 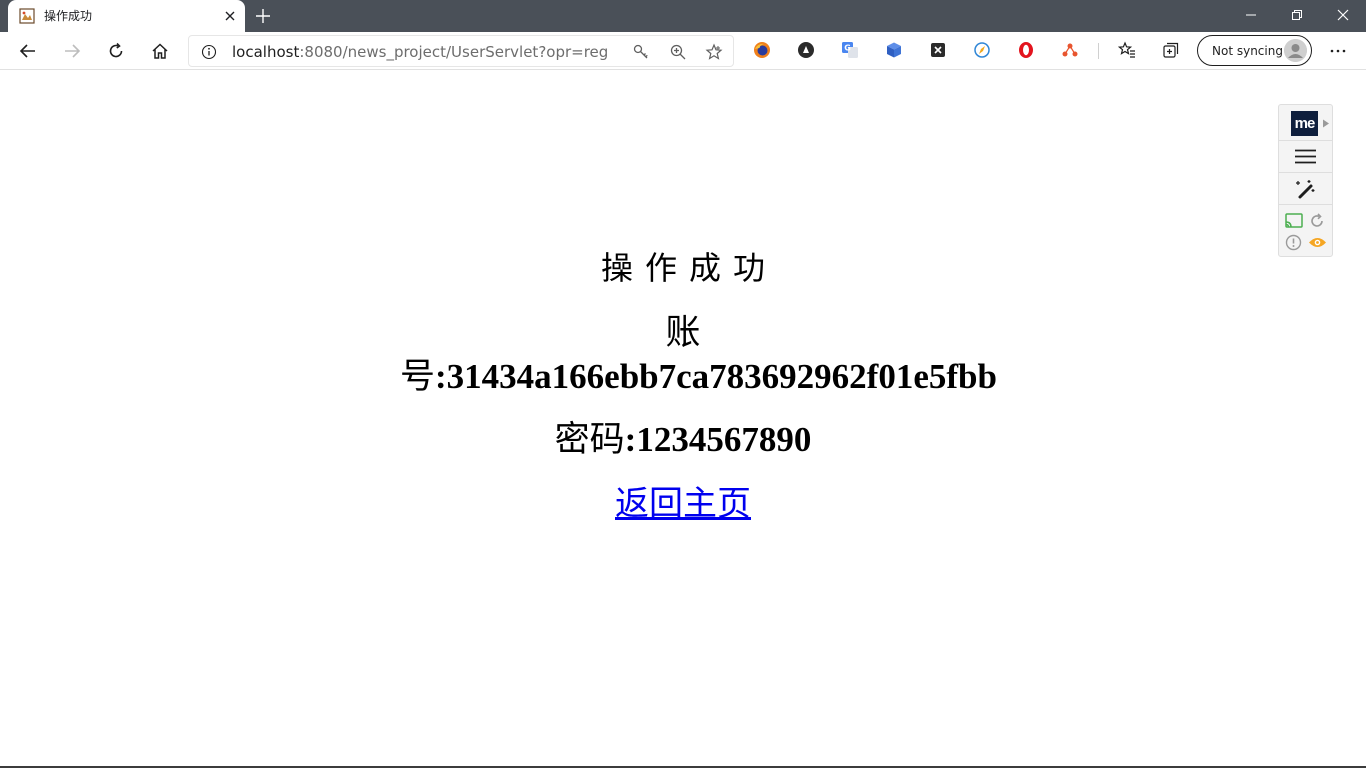 What do you see at coordinates (1326, 123) in the screenshot?
I see `expand-arrow-icon` at bounding box center [1326, 123].